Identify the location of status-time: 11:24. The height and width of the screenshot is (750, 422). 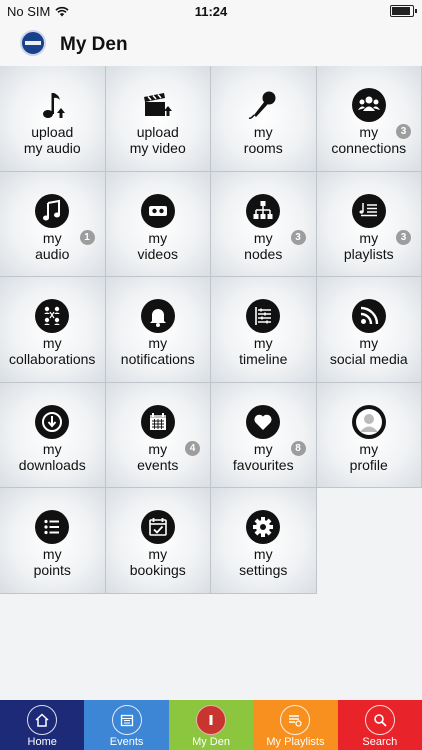
(211, 11).